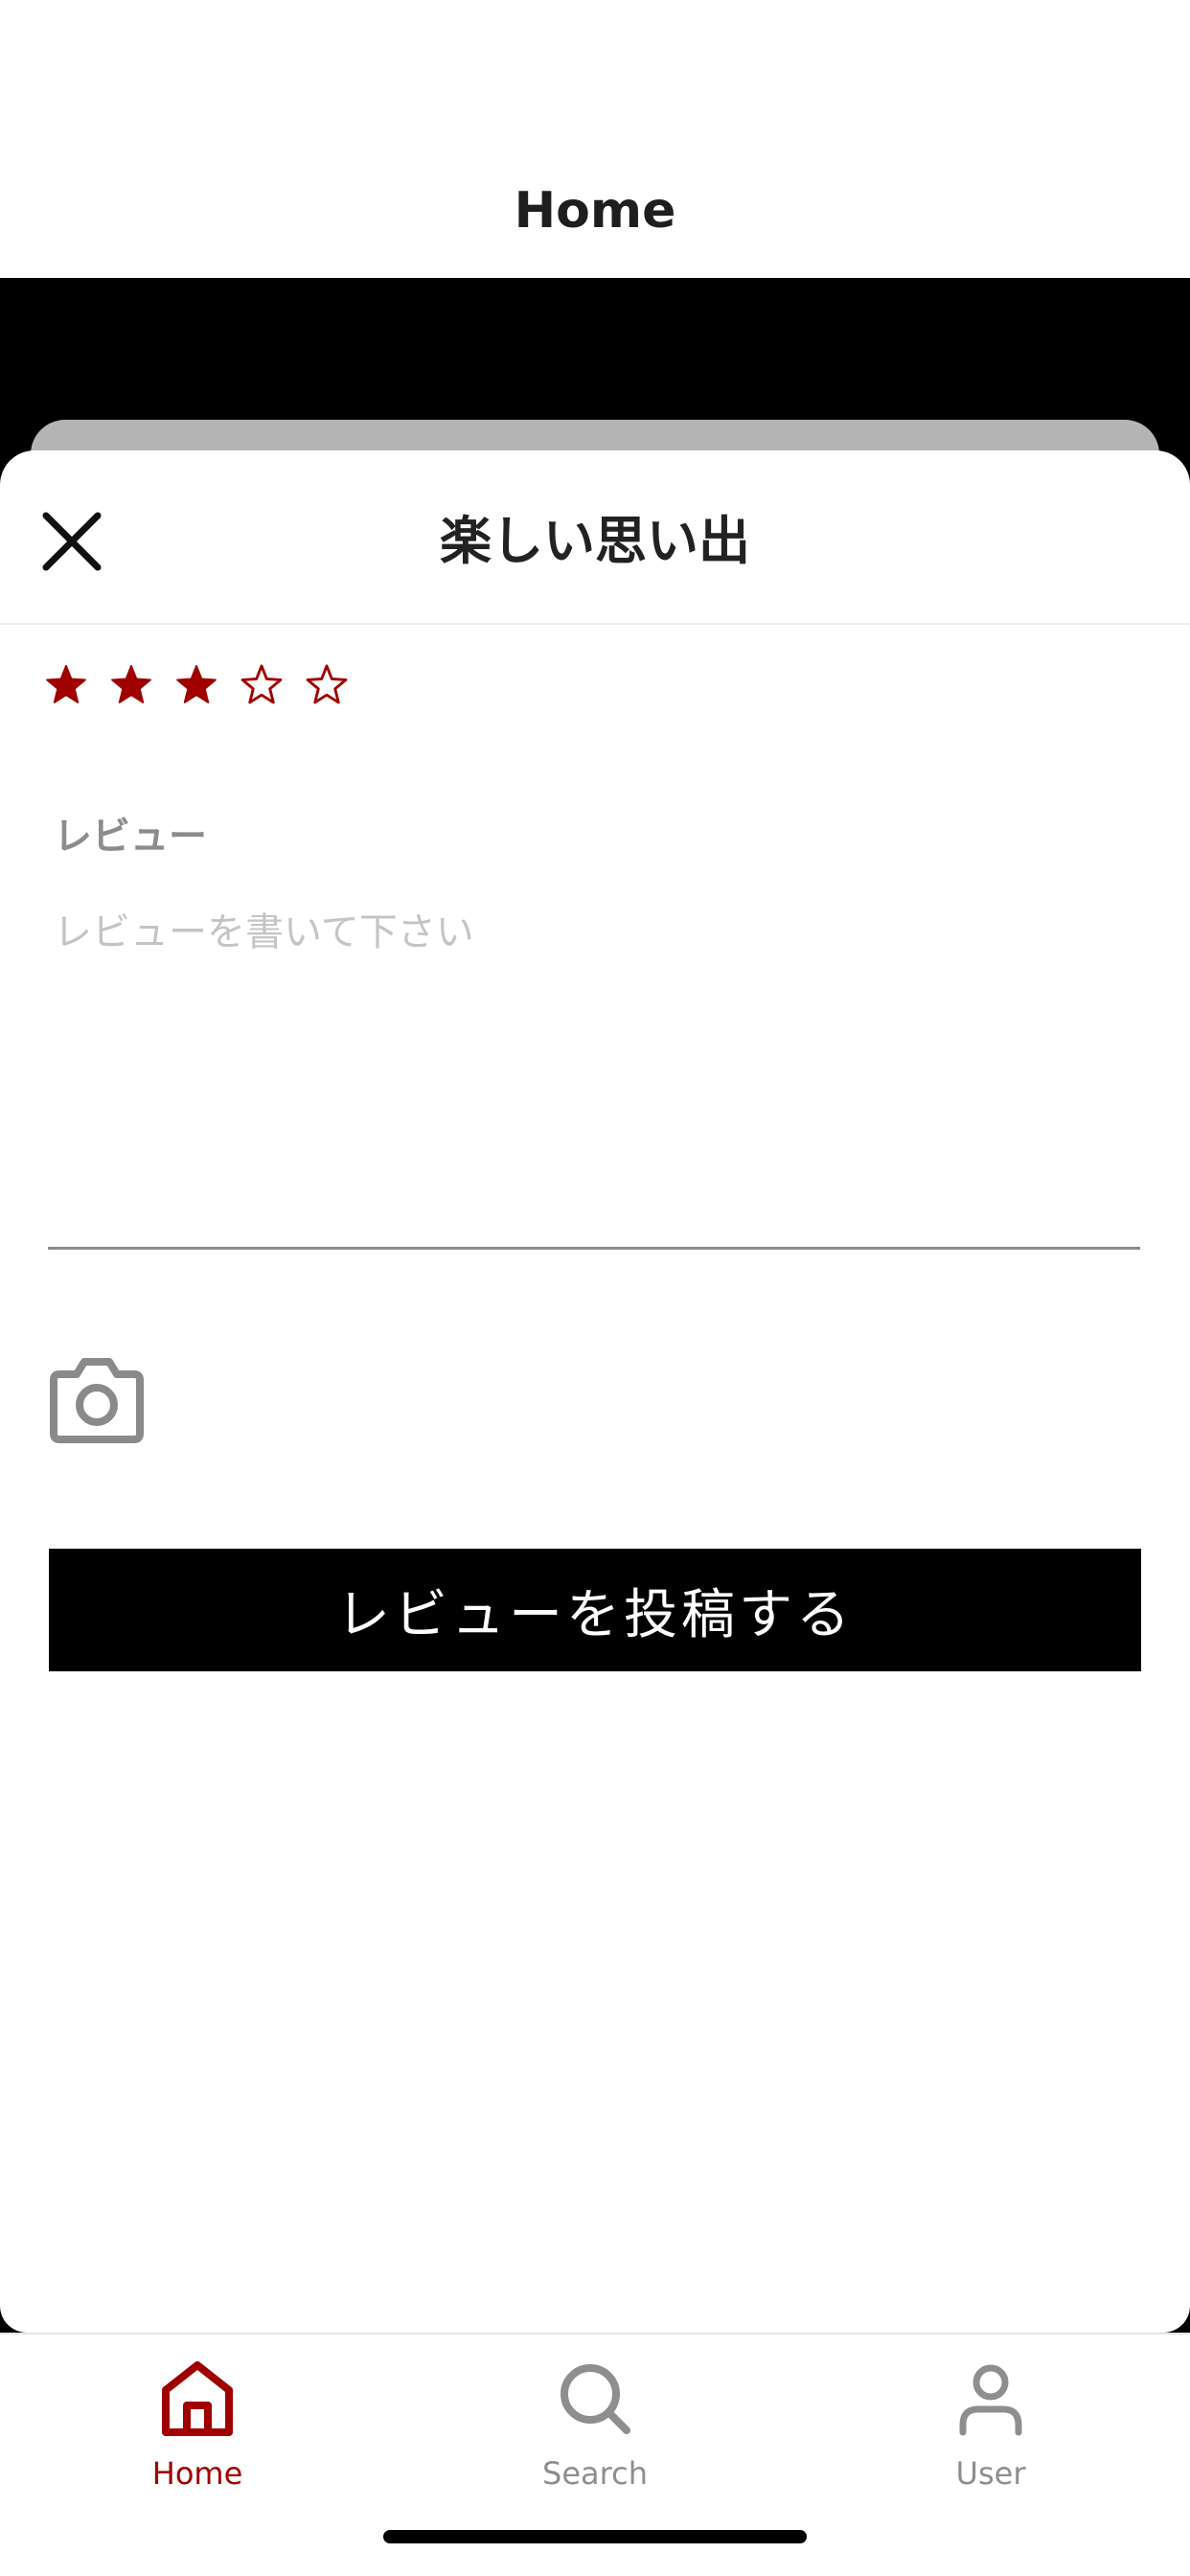 The height and width of the screenshot is (2576, 1190). Describe the element at coordinates (198, 2398) in the screenshot. I see `home-icon` at that location.